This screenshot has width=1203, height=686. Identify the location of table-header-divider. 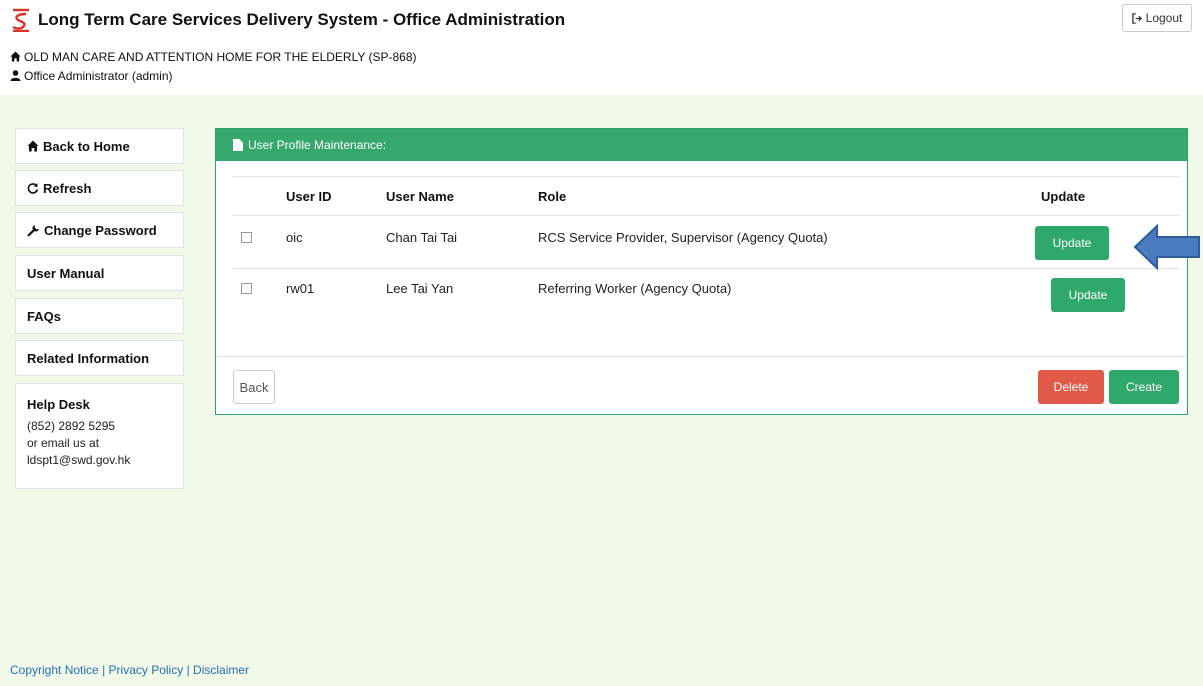
(706, 215).